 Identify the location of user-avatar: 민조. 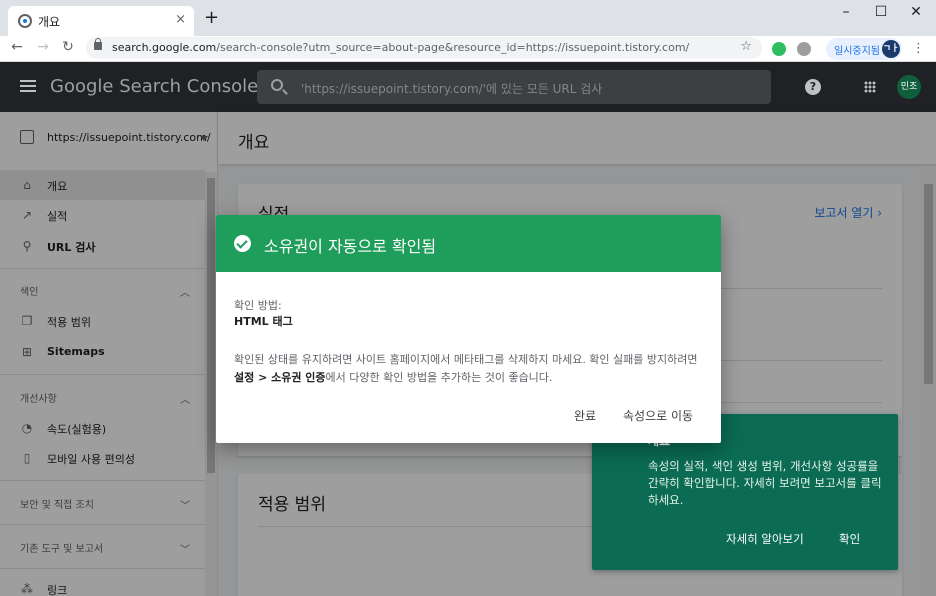
(909, 87).